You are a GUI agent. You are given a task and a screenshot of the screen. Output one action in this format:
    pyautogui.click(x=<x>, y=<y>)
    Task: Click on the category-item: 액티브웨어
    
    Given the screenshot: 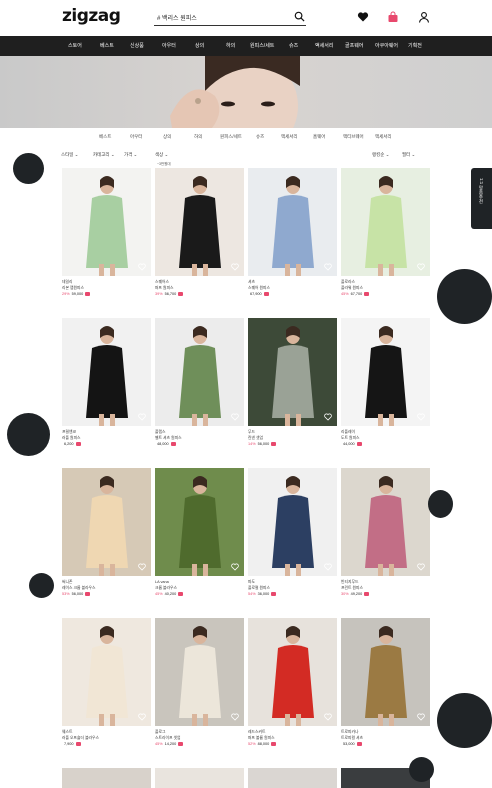 What is the action you would take?
    pyautogui.click(x=353, y=137)
    